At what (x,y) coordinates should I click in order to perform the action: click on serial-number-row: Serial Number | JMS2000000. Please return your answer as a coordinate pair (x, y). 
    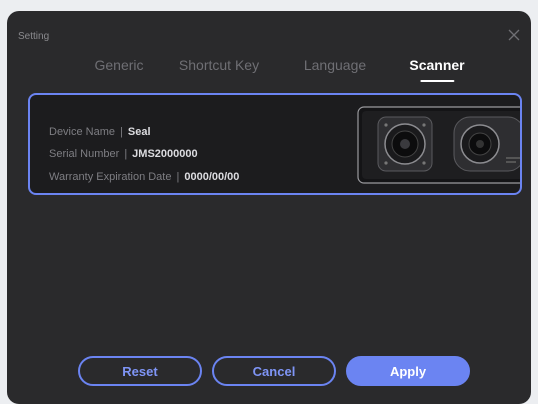
    Looking at the image, I should click on (123, 154).